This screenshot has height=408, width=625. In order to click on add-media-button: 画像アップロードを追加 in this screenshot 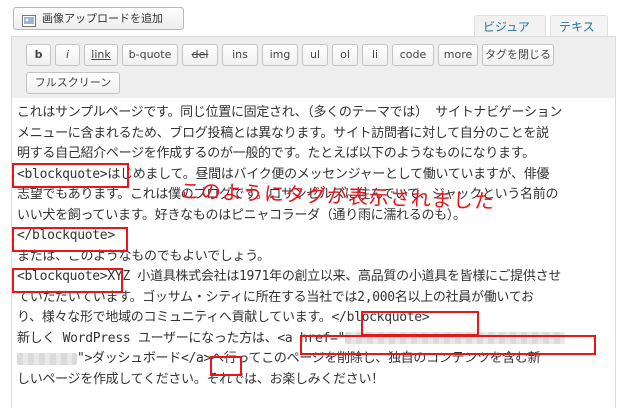, I will do `click(98, 18)`.